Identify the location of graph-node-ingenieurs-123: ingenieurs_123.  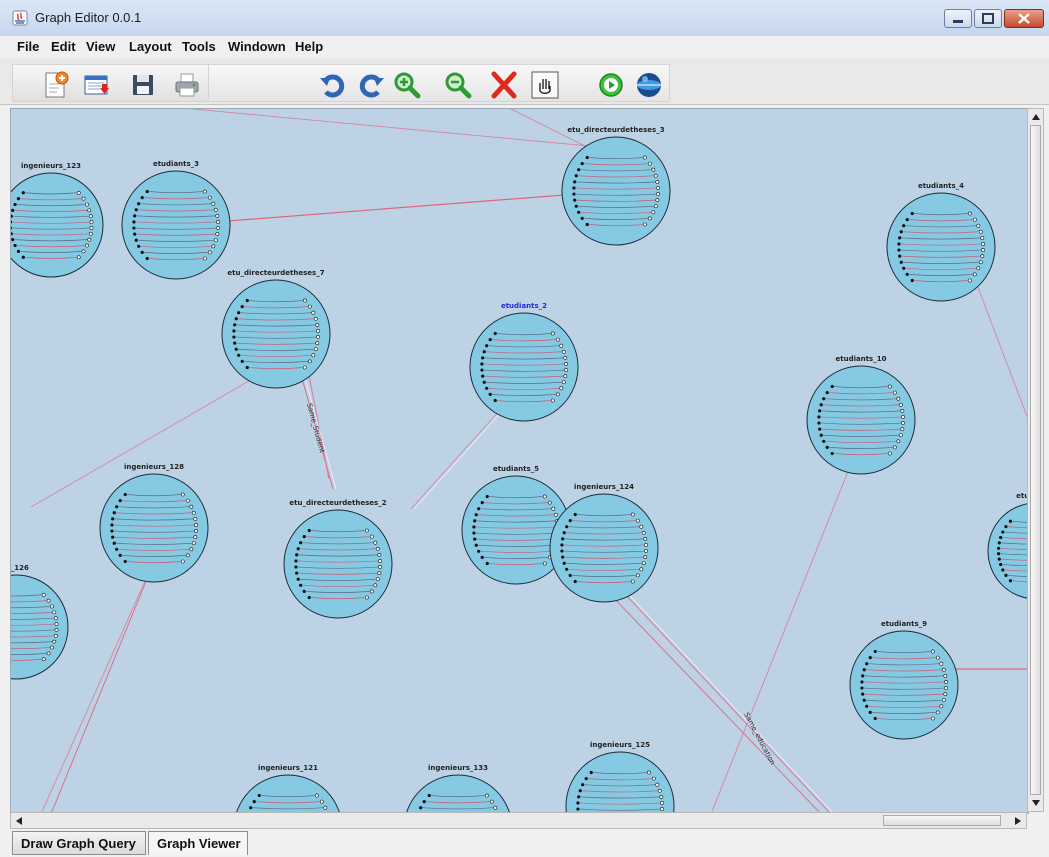
(57, 220).